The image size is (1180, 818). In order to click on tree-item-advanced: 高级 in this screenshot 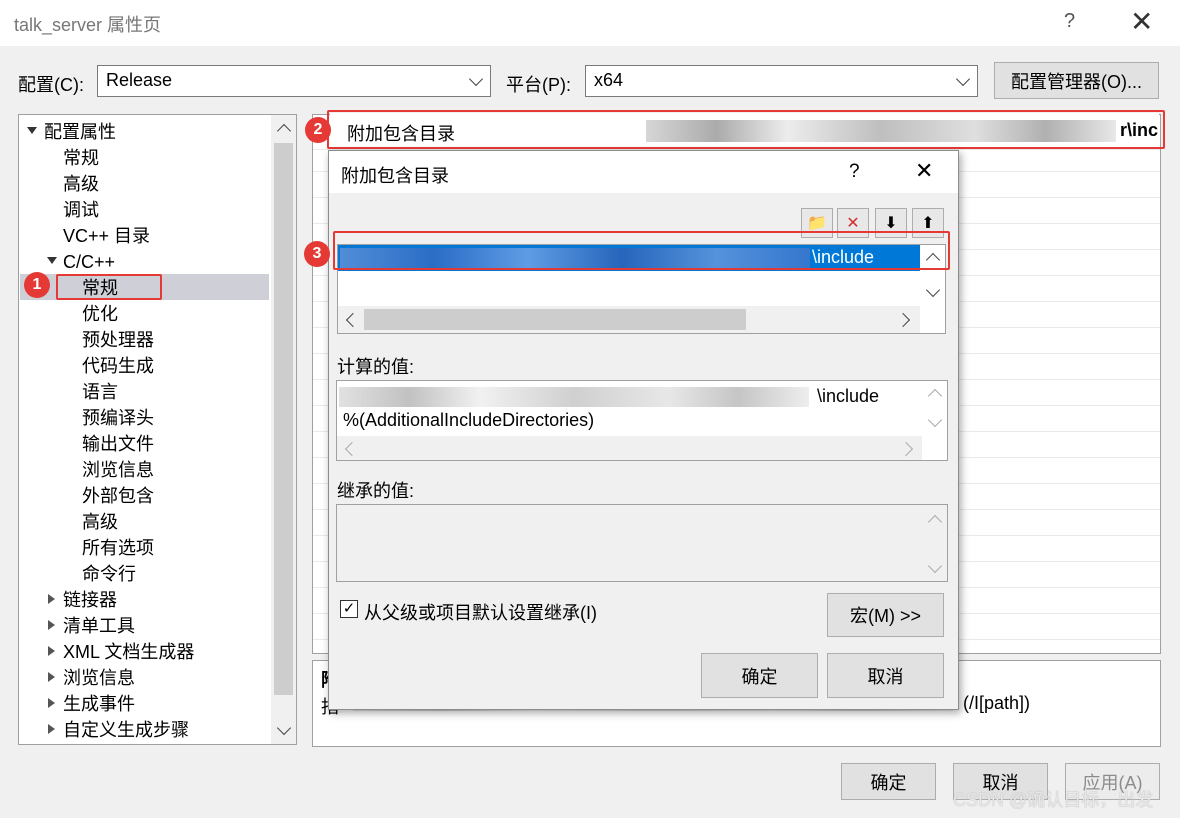, I will do `click(81, 184)`.